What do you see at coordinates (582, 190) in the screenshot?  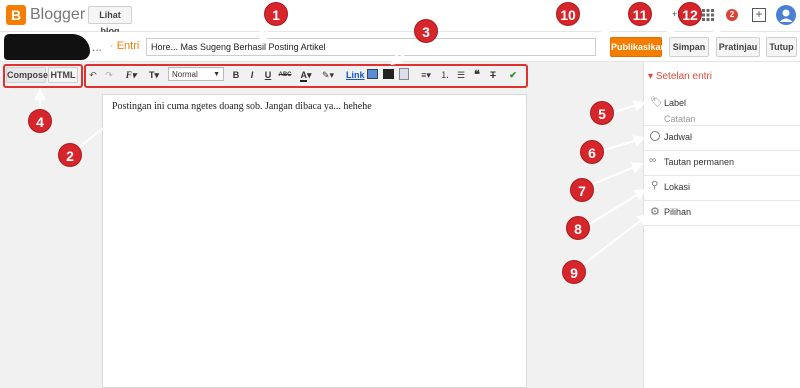 I see `annotation-marker: 7` at bounding box center [582, 190].